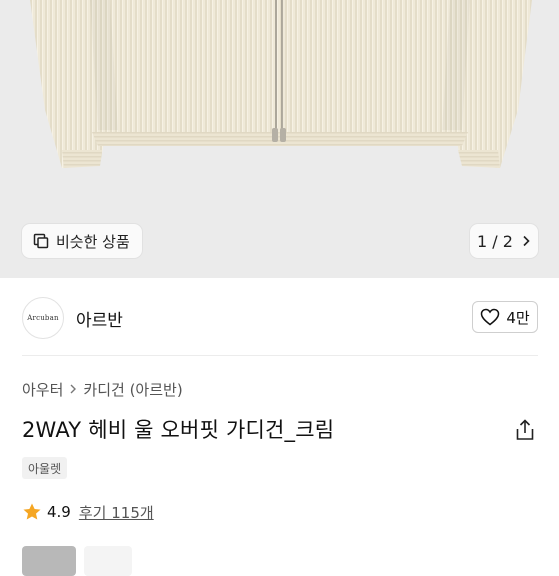  Describe the element at coordinates (178, 430) in the screenshot. I see `product-title: 2WAY 헤비 울 오버핏 가디건_크림` at that location.